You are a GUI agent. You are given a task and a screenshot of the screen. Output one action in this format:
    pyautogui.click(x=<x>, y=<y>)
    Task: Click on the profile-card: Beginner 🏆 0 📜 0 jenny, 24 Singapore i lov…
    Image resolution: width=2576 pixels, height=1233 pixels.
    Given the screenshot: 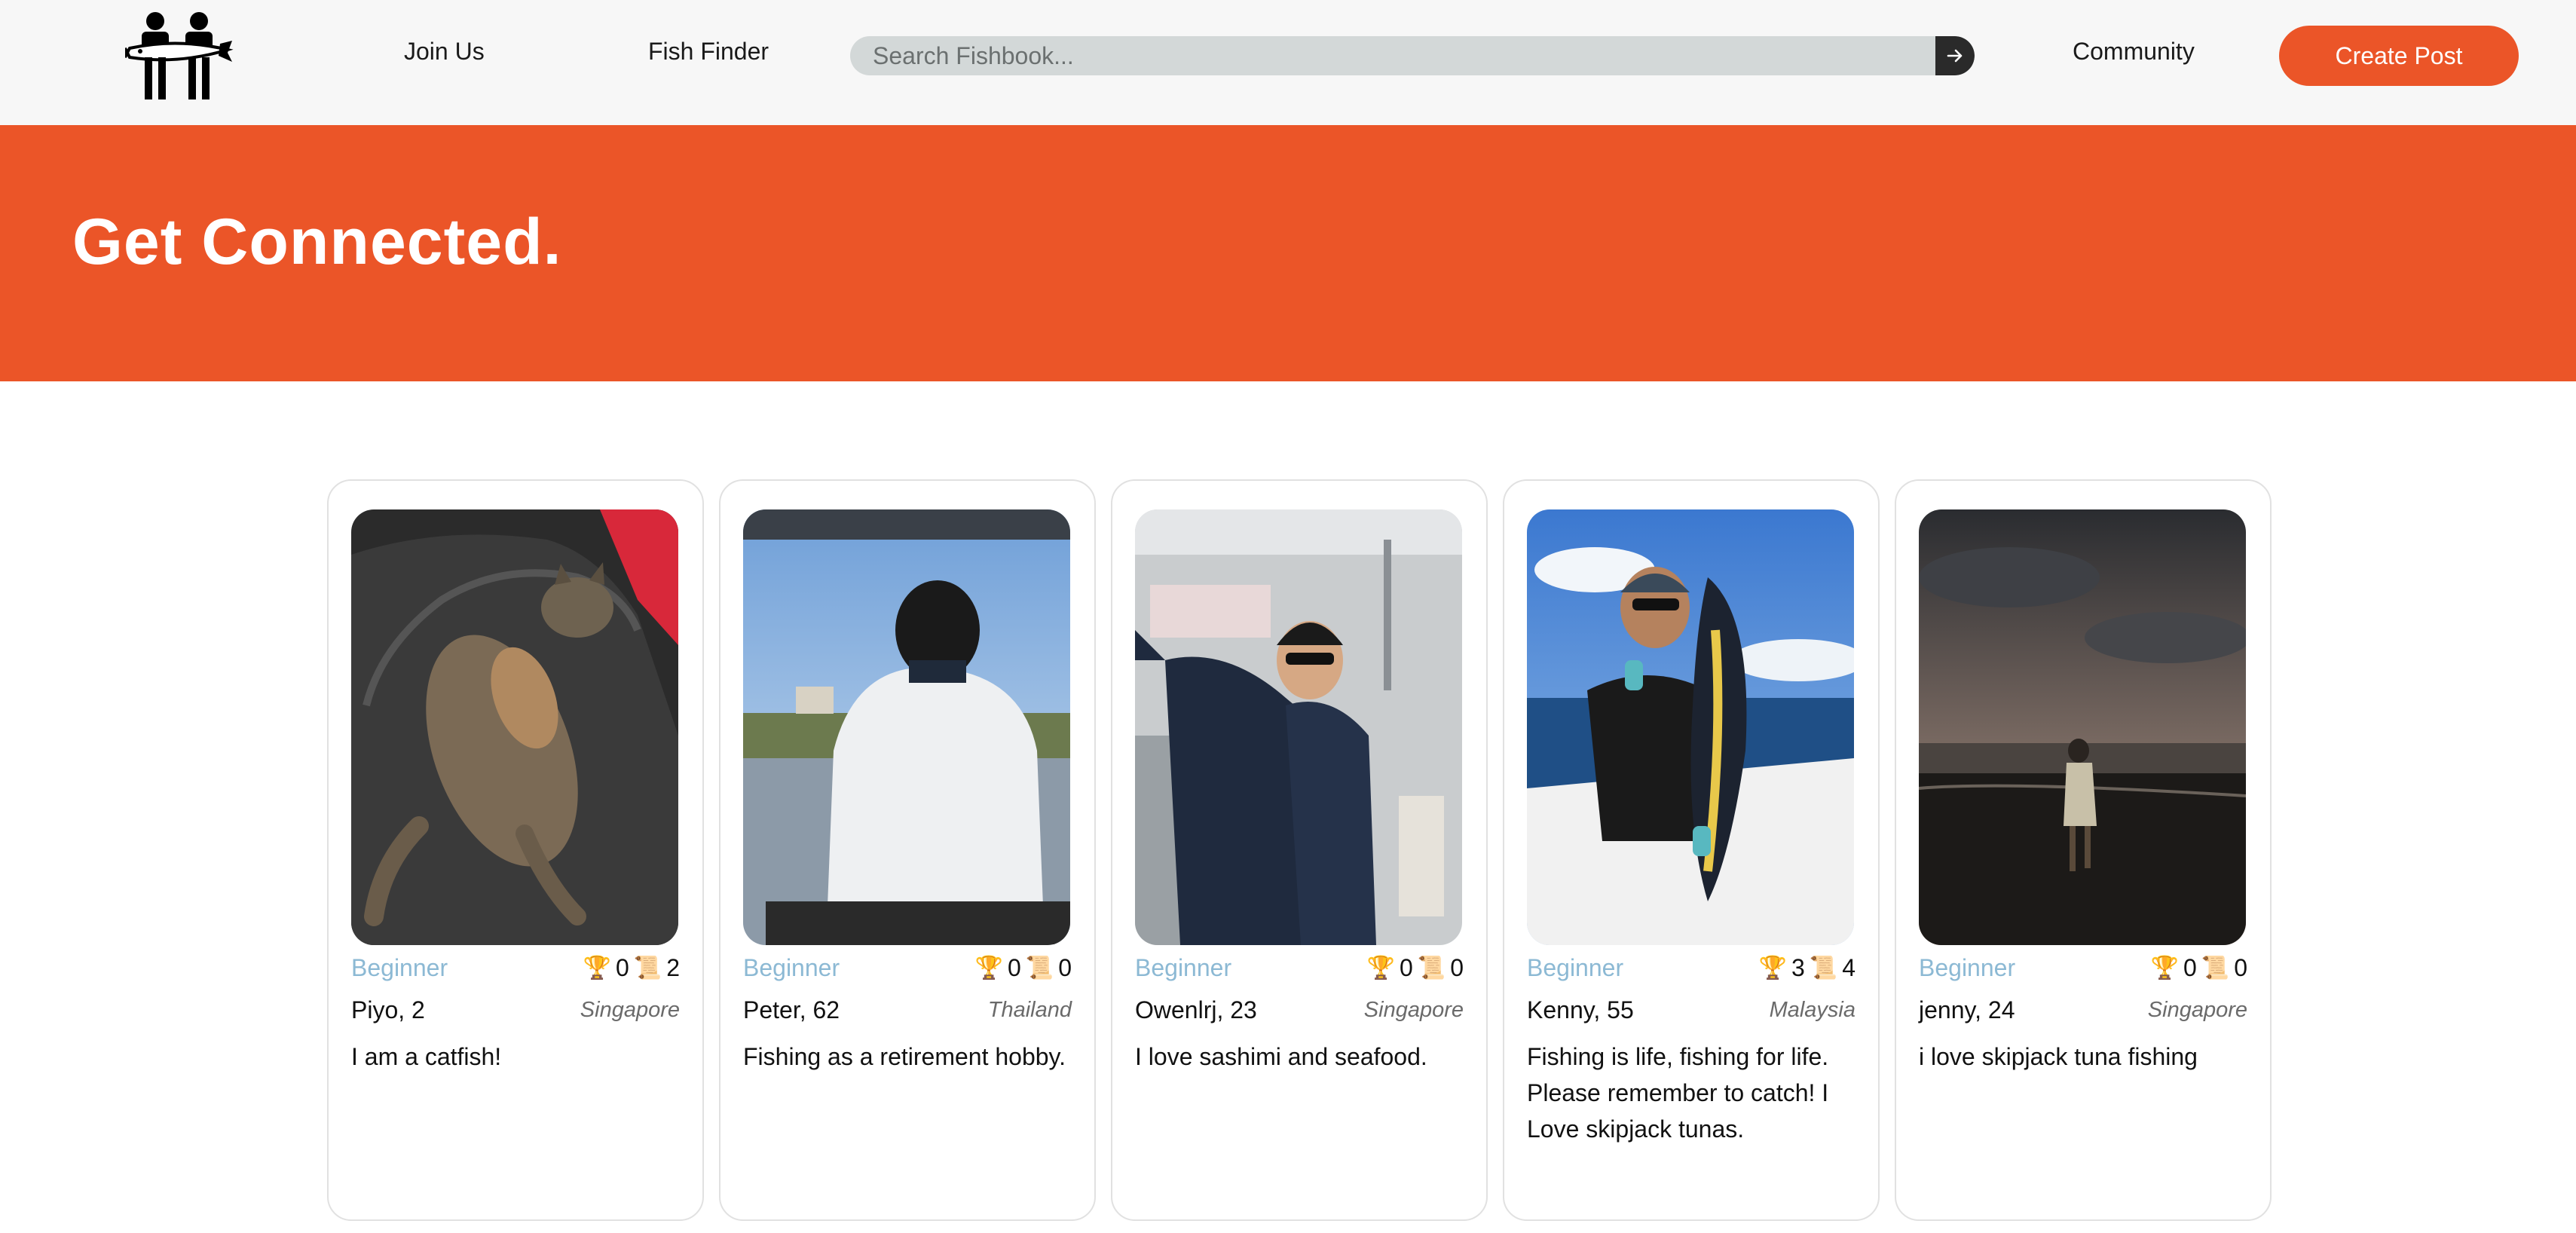 What is the action you would take?
    pyautogui.click(x=2084, y=850)
    